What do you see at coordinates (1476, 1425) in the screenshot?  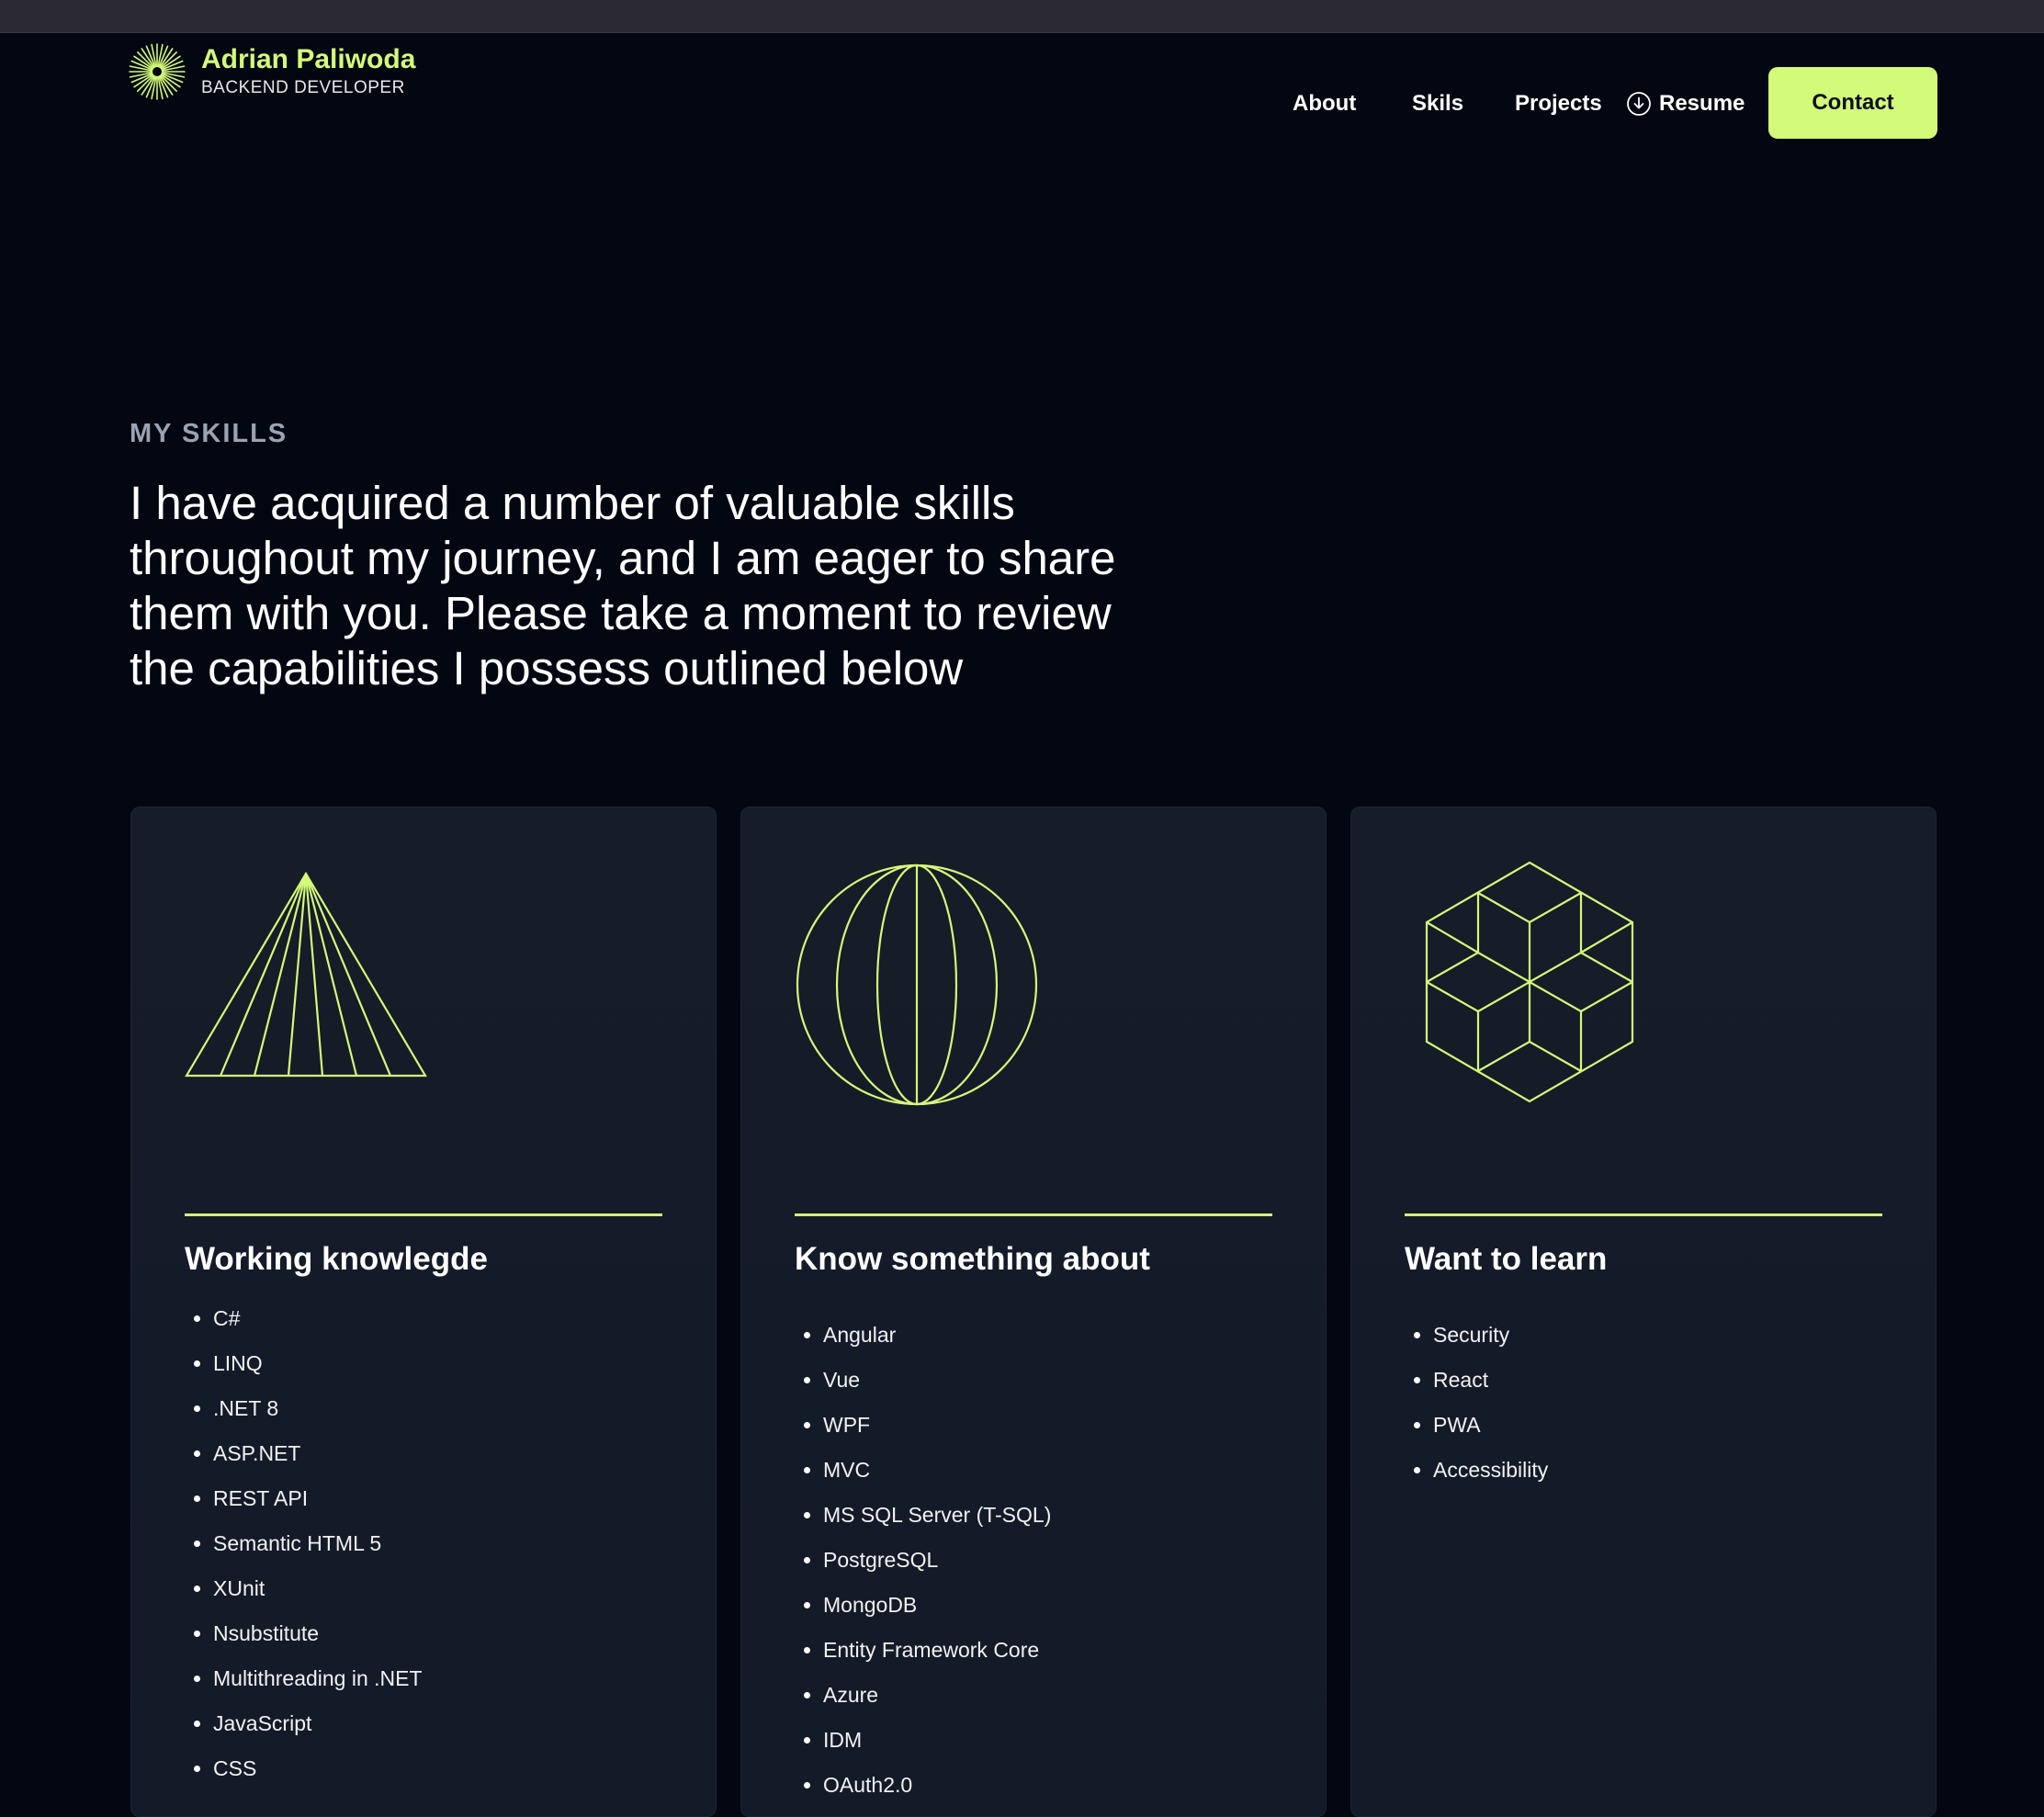 I see `skill-item: PWA` at bounding box center [1476, 1425].